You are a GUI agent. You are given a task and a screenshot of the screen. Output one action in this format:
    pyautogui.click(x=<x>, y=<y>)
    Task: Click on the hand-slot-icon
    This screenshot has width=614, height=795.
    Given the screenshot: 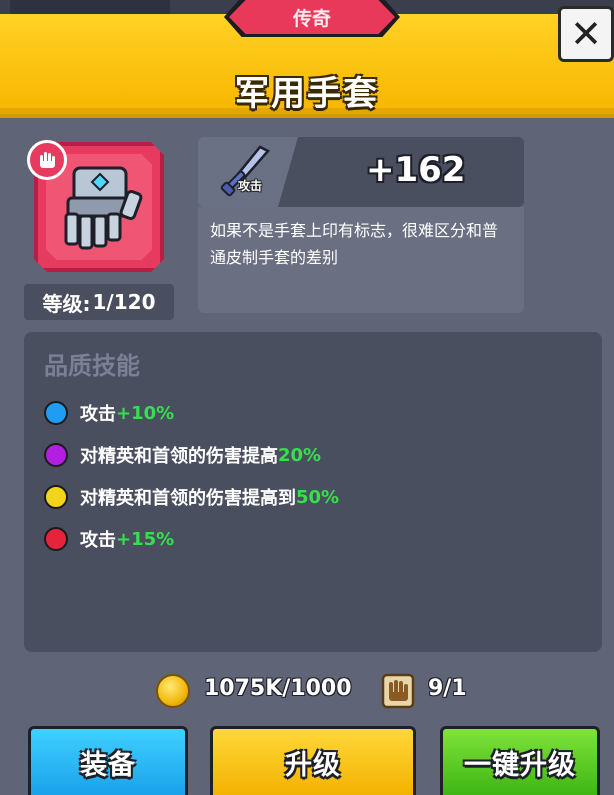 What is the action you would take?
    pyautogui.click(x=47, y=160)
    